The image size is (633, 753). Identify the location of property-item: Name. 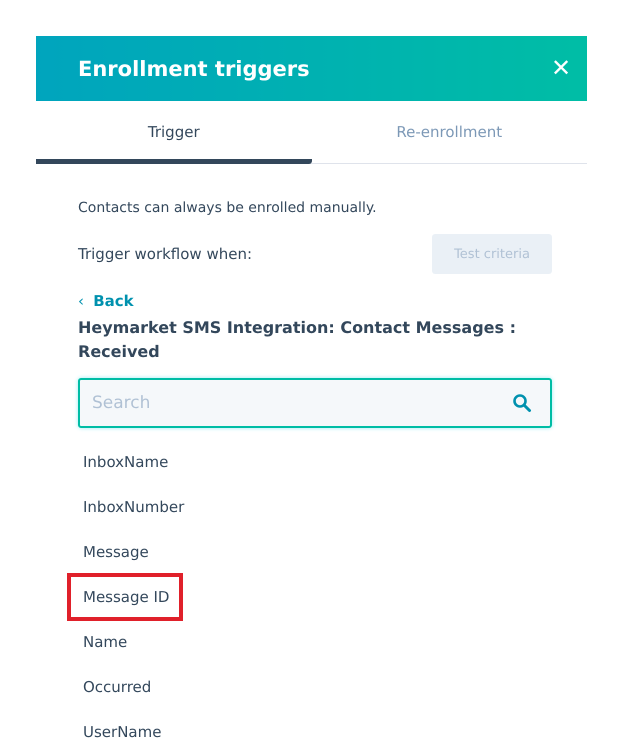
(104, 642).